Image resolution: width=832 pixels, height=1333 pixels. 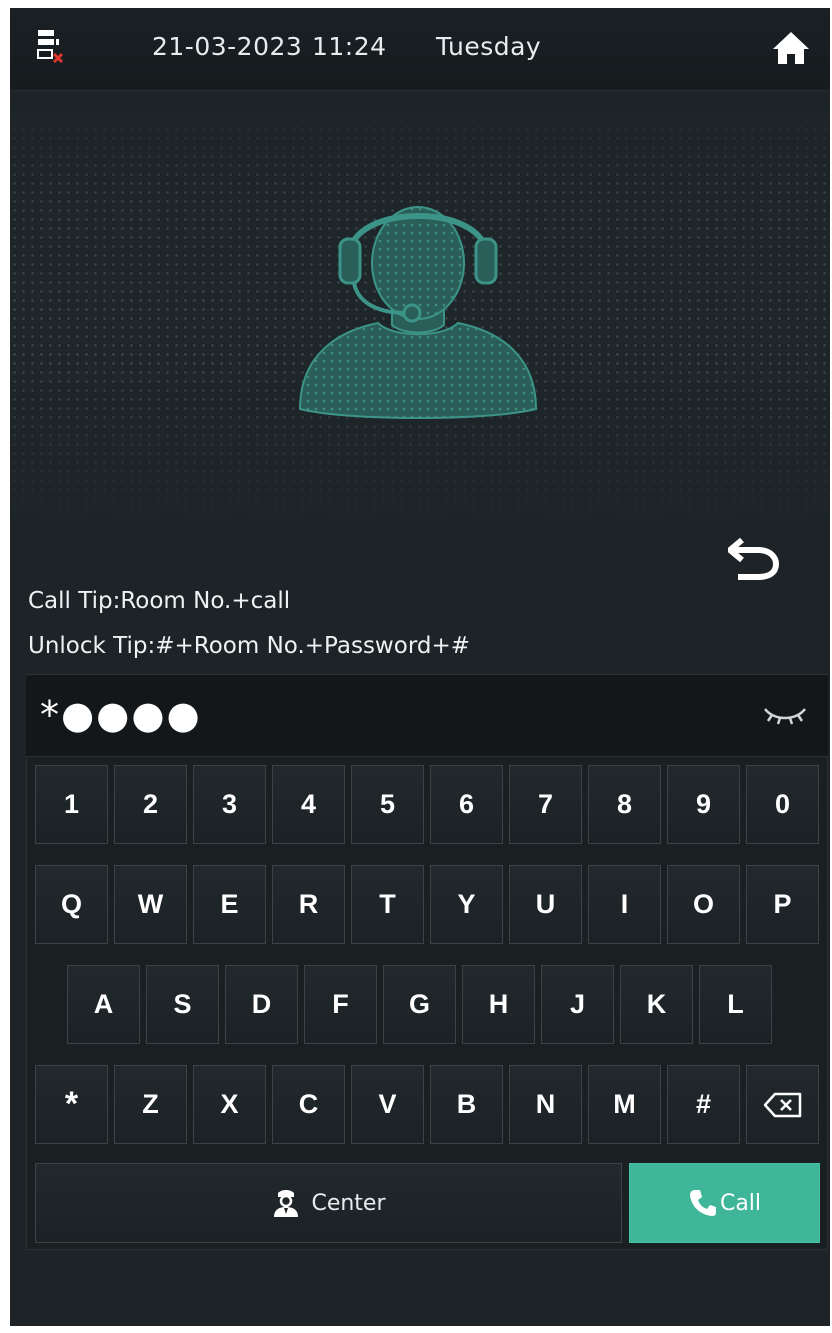 What do you see at coordinates (150, 904) in the screenshot?
I see `key-w: W` at bounding box center [150, 904].